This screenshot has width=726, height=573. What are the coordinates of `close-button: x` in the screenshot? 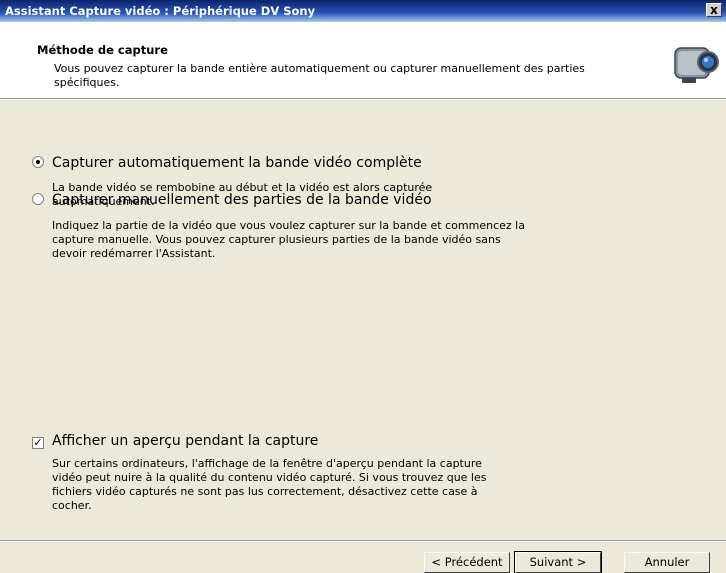 It's located at (714, 10).